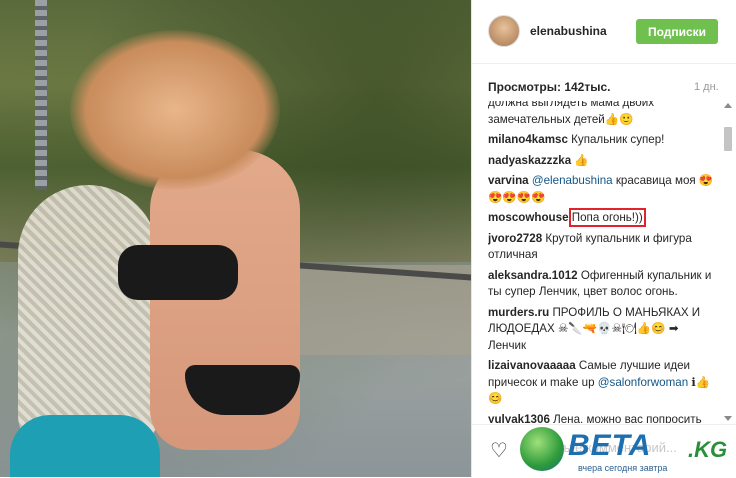  Describe the element at coordinates (618, 139) in the screenshot. I see `comment-text: Купальник супер!` at that location.